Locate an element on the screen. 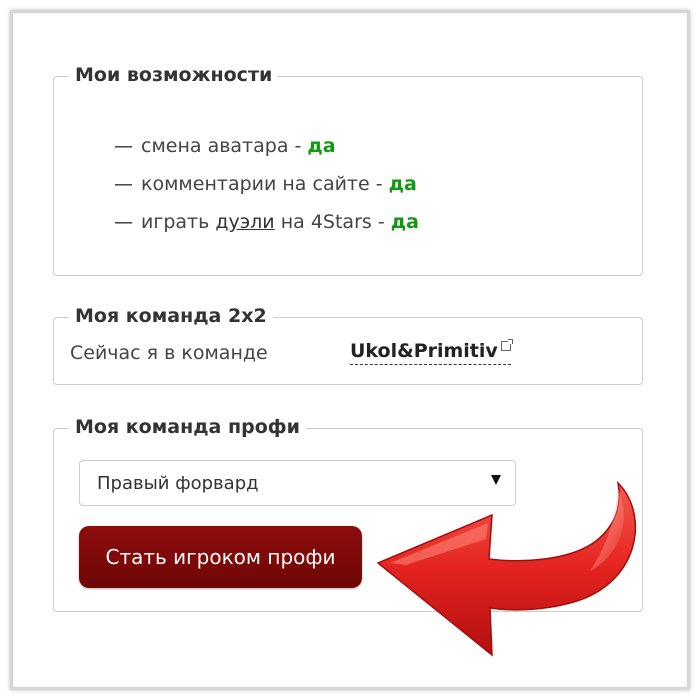  pro-team-legend: Моя команда профи is located at coordinates (187, 427).